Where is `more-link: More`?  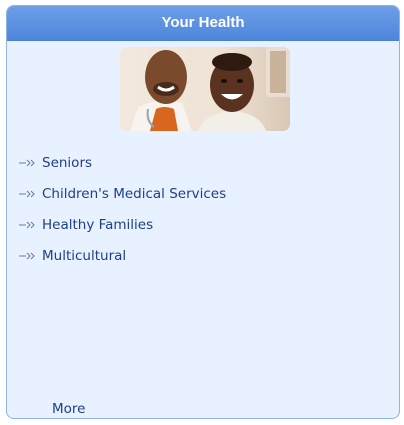 more-link: More is located at coordinates (68, 409).